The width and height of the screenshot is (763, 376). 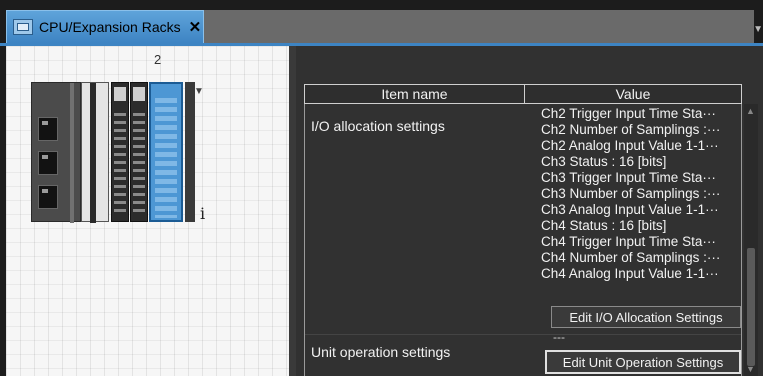 I want to click on info-icon: i, so click(x=202, y=213).